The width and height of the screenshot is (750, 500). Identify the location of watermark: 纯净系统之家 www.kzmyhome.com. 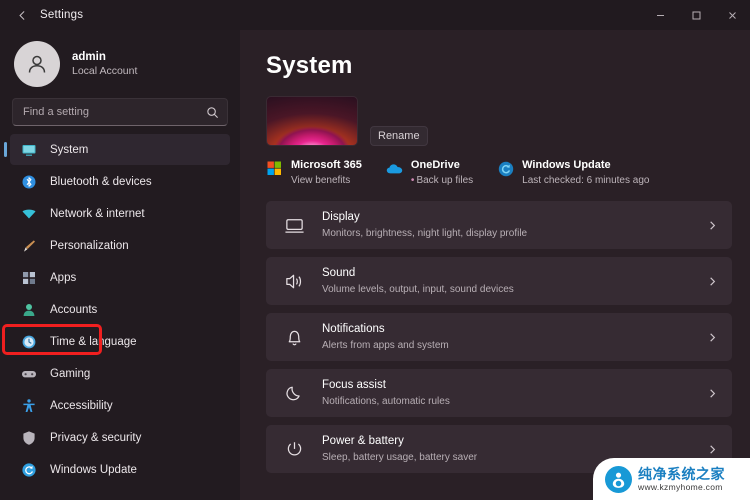
(671, 479).